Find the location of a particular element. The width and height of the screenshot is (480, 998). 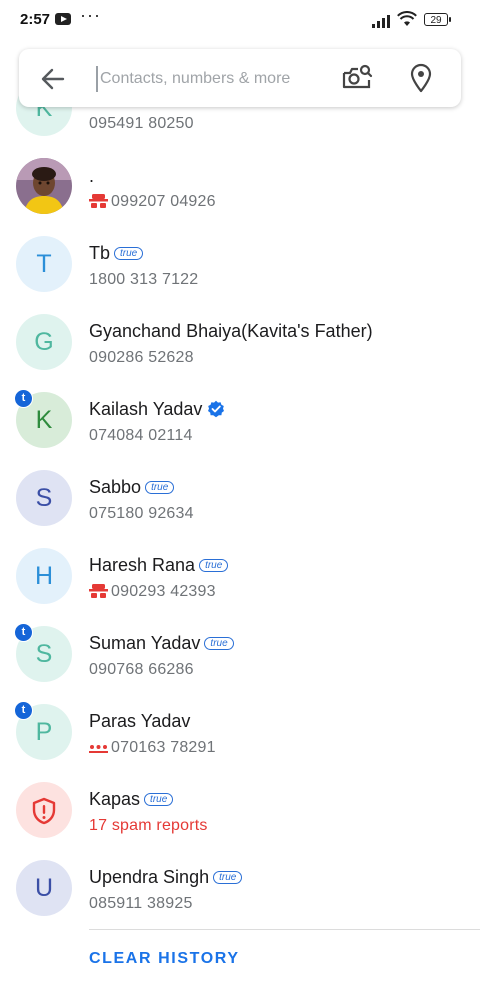

contact-number-line: 095491 80250 is located at coordinates (141, 124).